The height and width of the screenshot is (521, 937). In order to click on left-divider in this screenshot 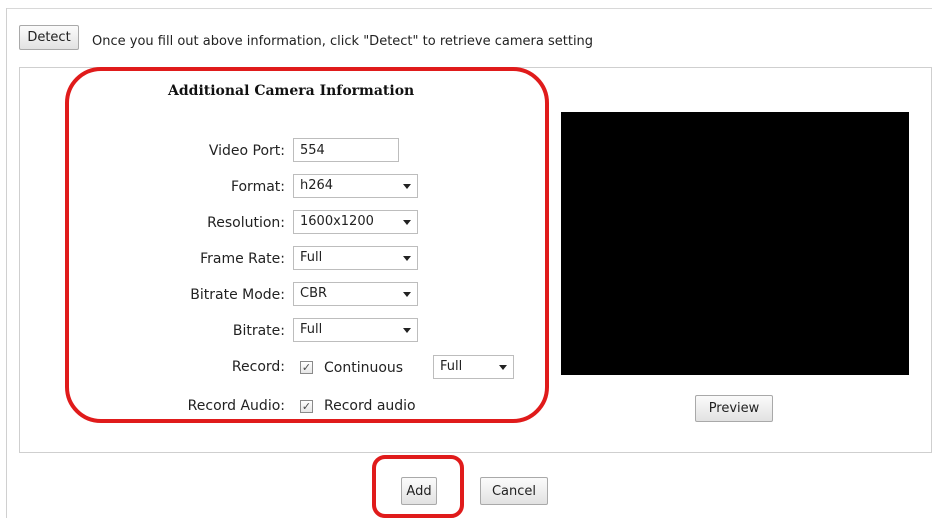, I will do `click(6, 263)`.